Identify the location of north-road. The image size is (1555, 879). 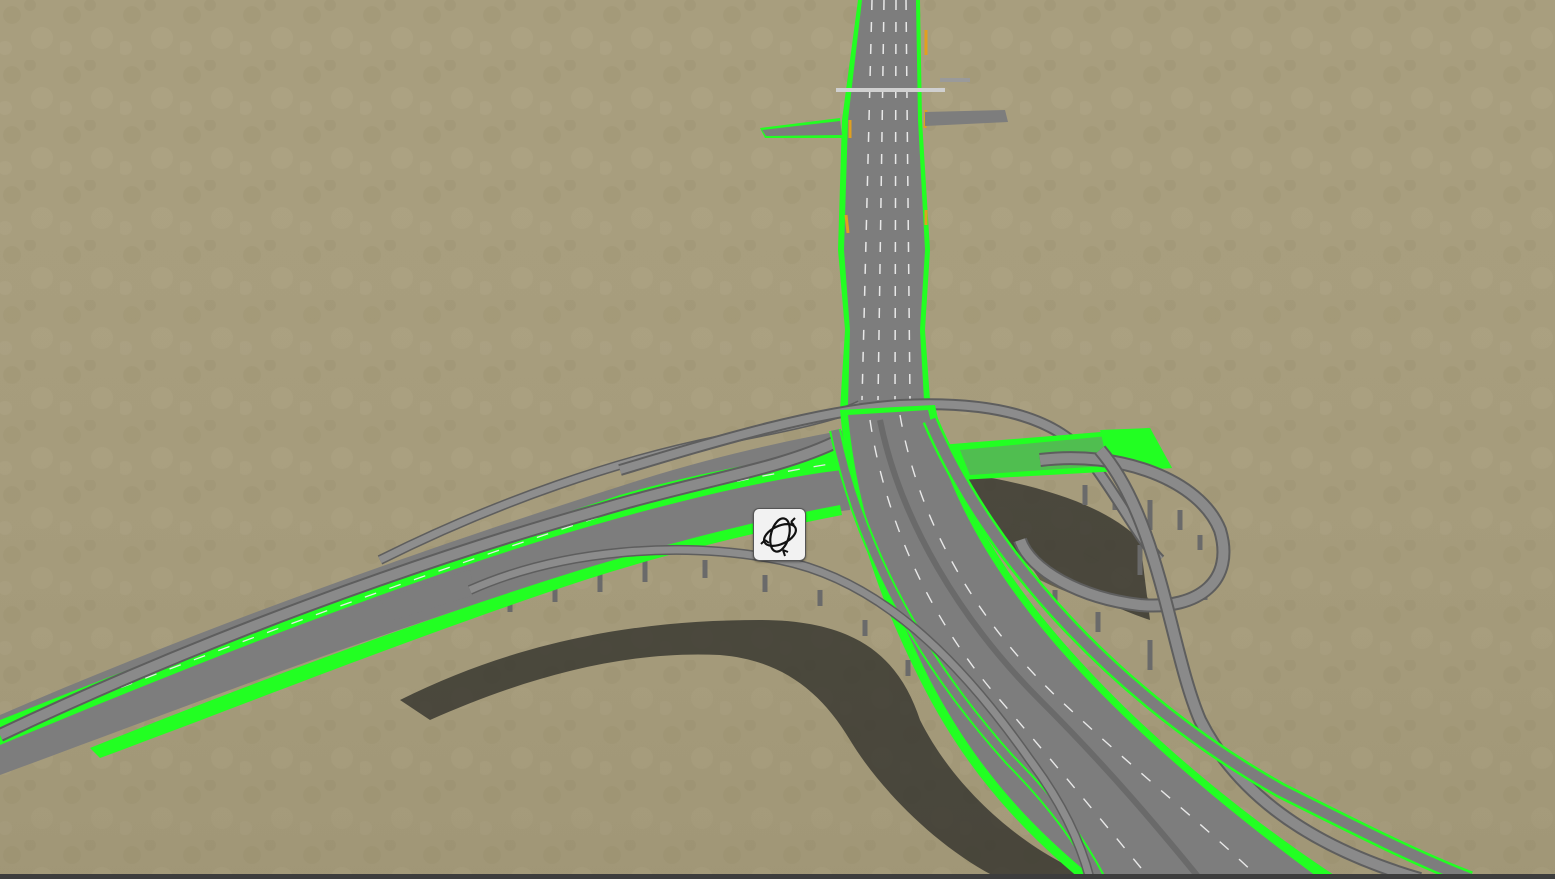
(884, 205).